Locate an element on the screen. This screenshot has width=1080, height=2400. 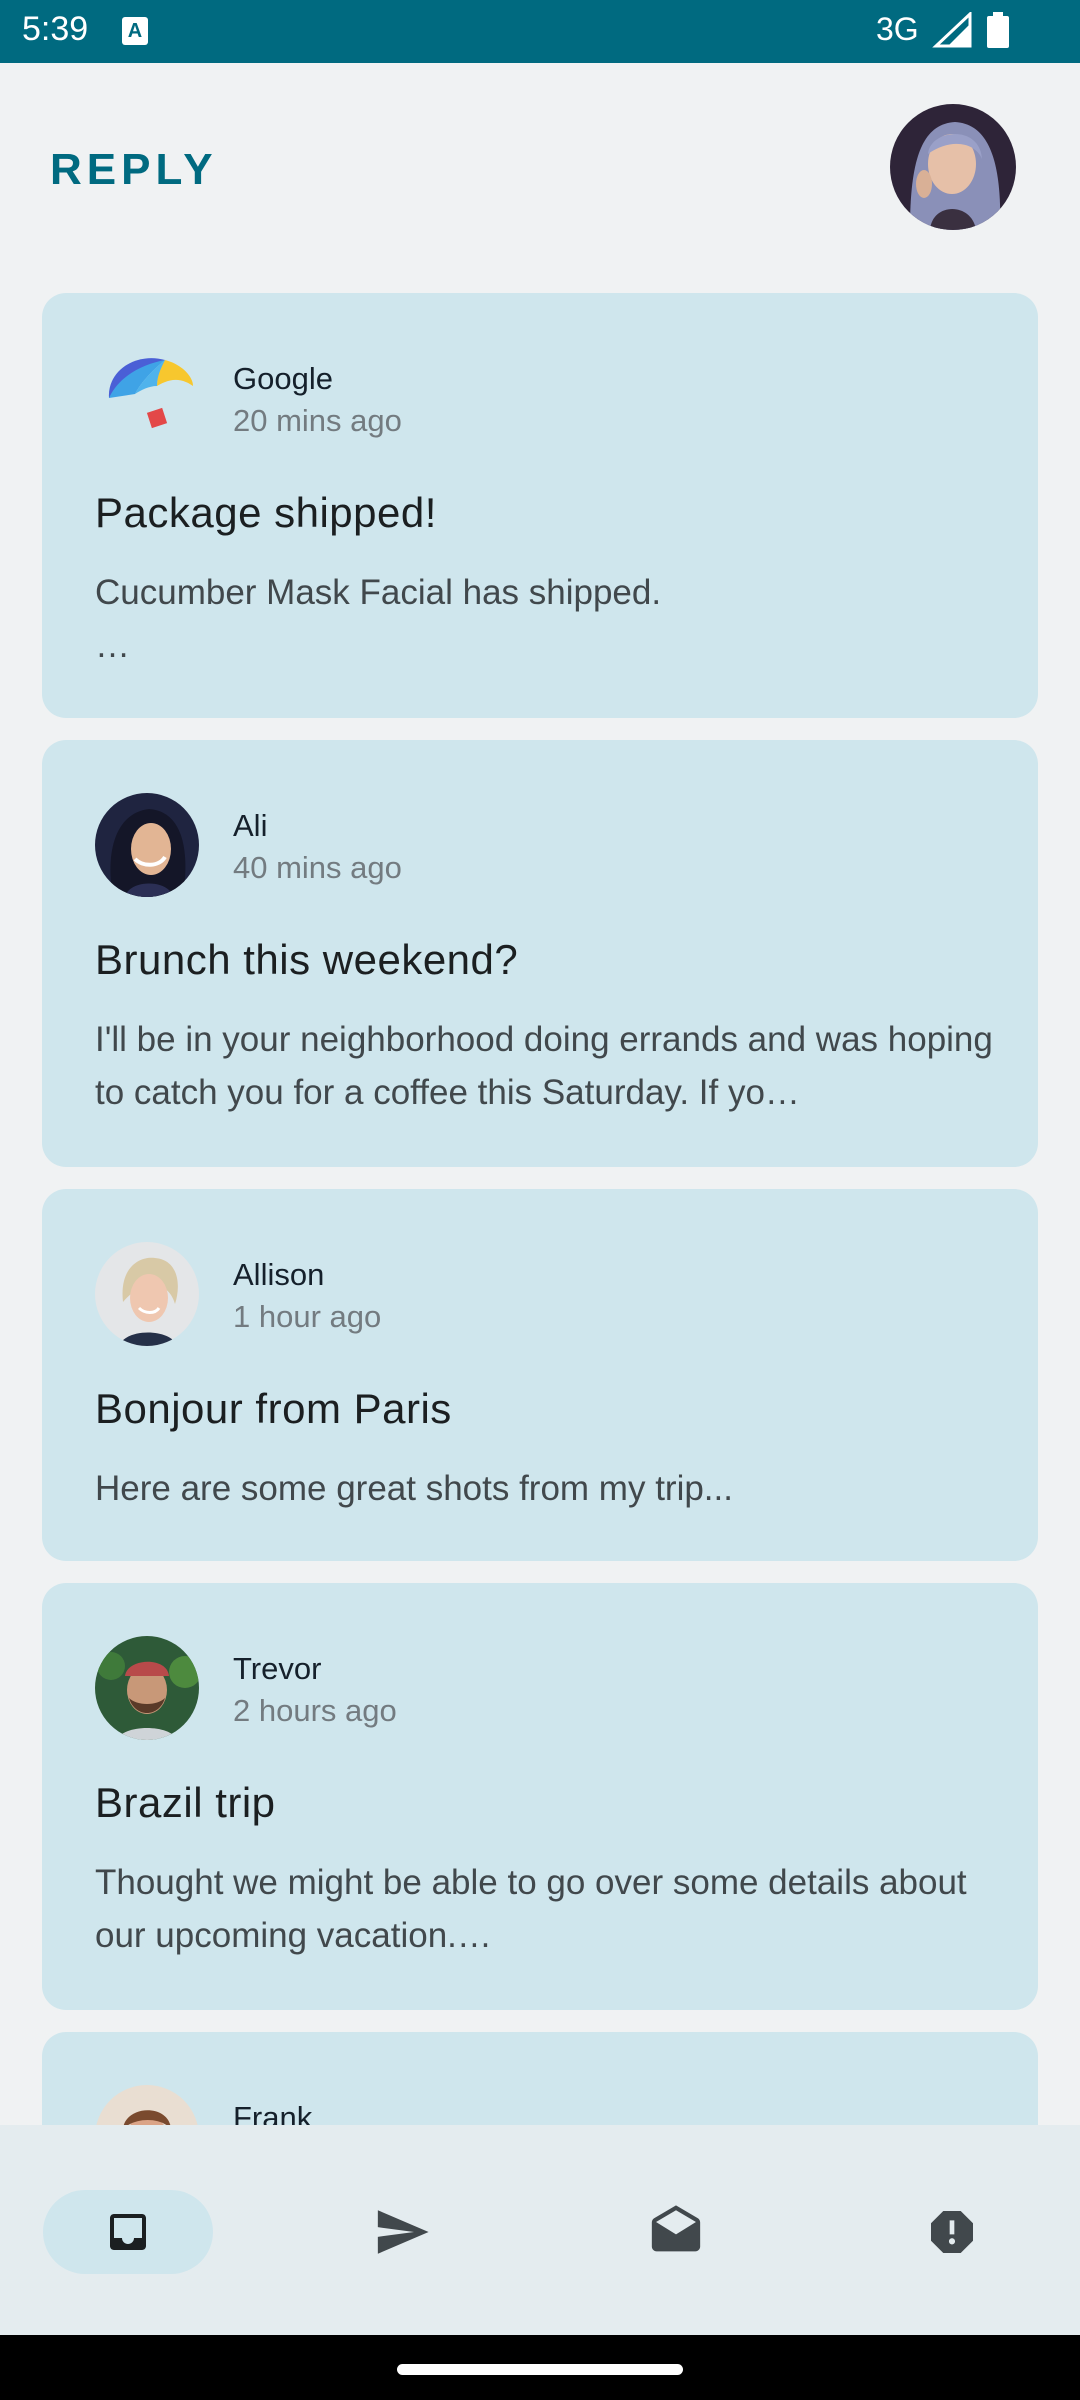
sender-name: Allison is located at coordinates (279, 1274).